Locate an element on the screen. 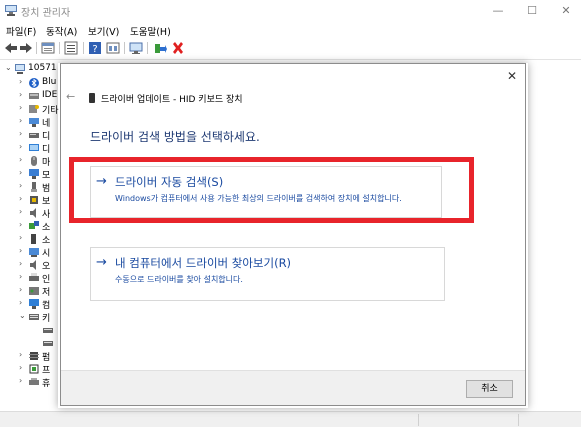  minimize-button: — is located at coordinates (498, 11).